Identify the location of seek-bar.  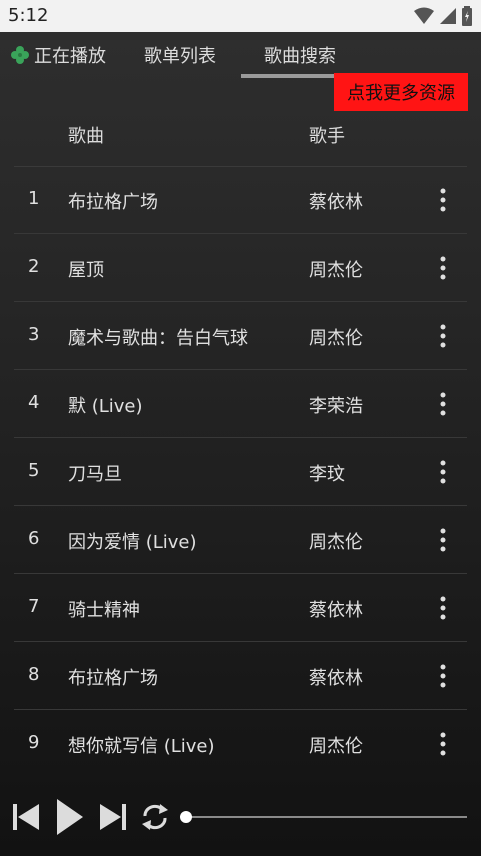
(326, 817).